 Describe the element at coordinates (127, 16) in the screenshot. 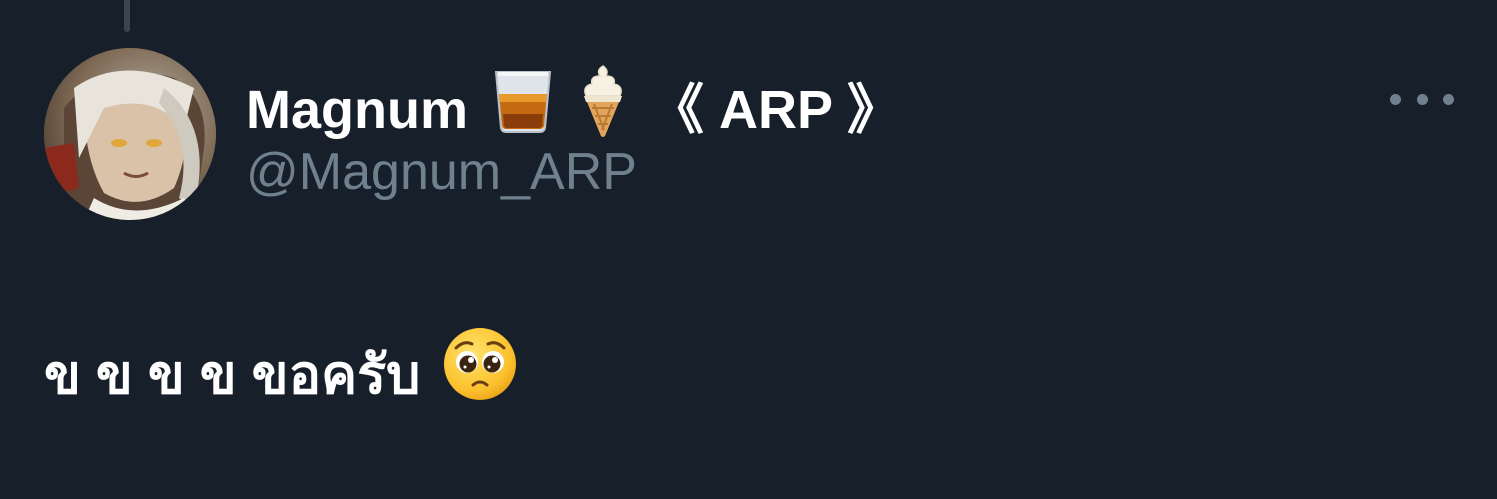

I see `thread-connector-line` at that location.